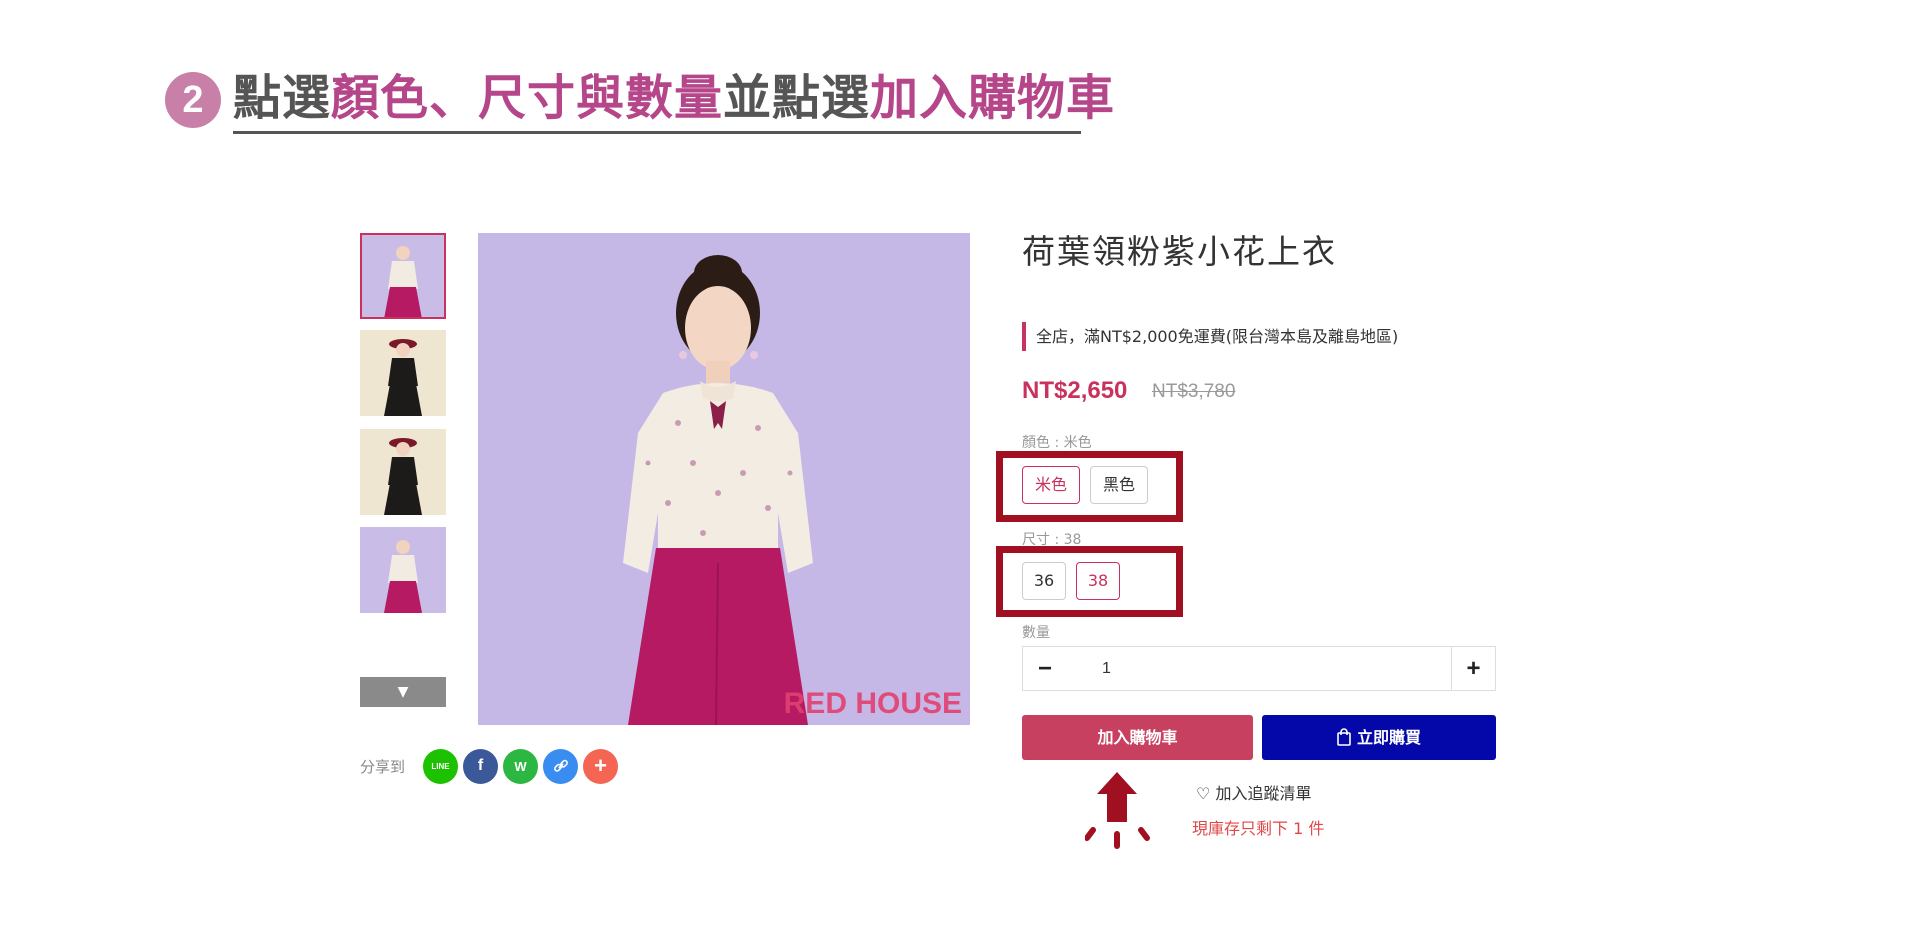 The width and height of the screenshot is (1920, 938). I want to click on sale-price: NT$2,650, so click(1075, 390).